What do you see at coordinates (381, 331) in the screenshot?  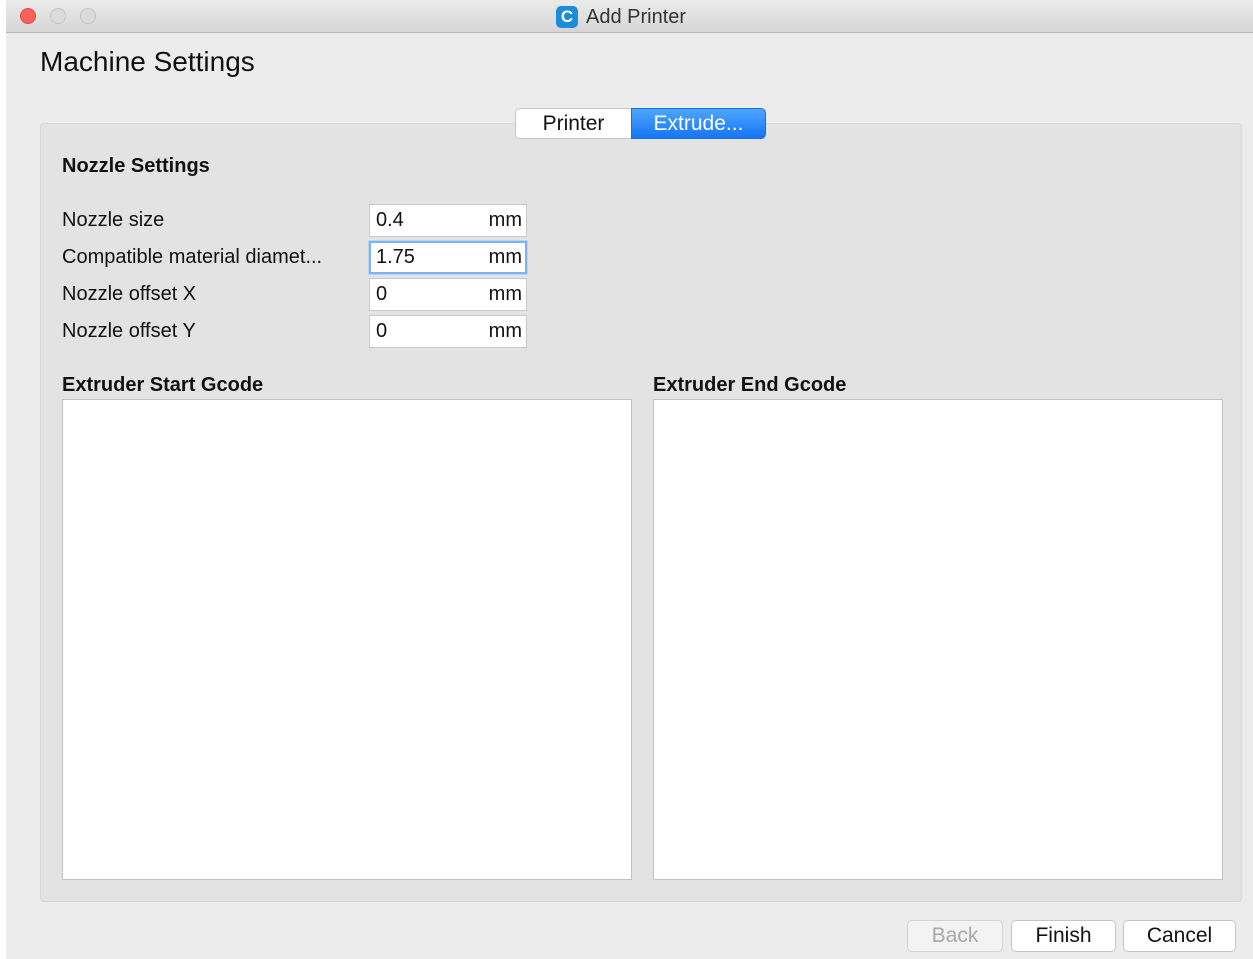 I see `nozzle-offset-y-value: 0` at bounding box center [381, 331].